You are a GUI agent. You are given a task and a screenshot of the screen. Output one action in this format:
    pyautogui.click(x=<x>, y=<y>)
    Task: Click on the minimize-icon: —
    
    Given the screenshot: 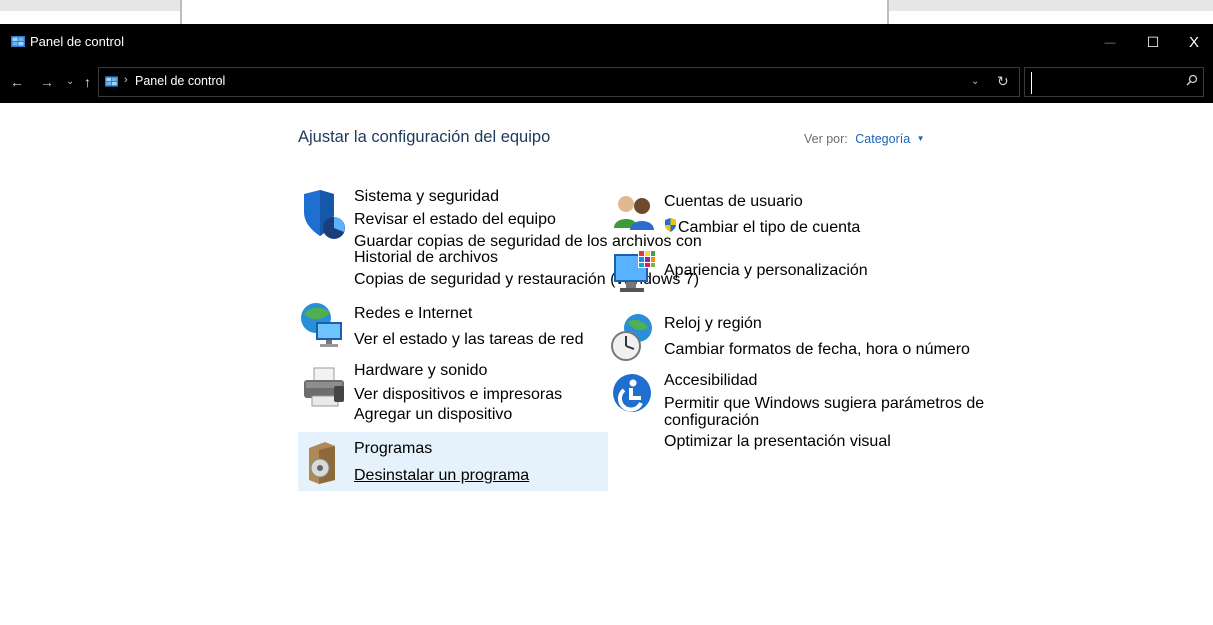 What is the action you would take?
    pyautogui.click(x=1110, y=42)
    